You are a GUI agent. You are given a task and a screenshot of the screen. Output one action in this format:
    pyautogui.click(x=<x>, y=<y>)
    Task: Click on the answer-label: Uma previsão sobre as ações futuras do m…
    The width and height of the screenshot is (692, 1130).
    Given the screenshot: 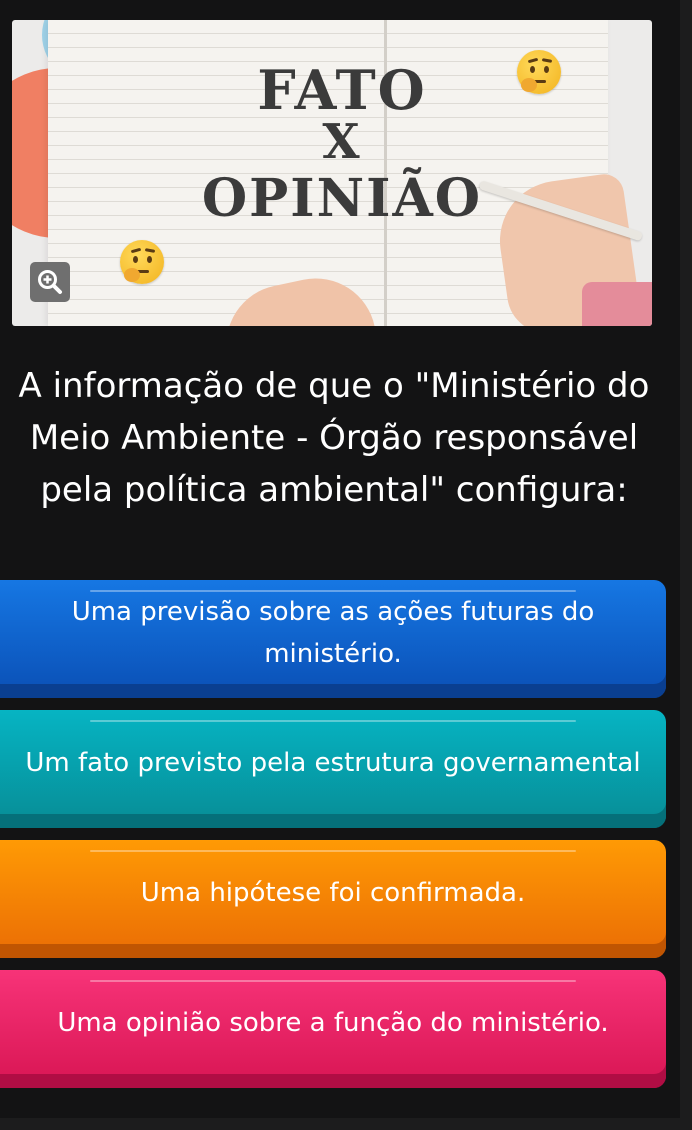 What is the action you would take?
    pyautogui.click(x=333, y=633)
    